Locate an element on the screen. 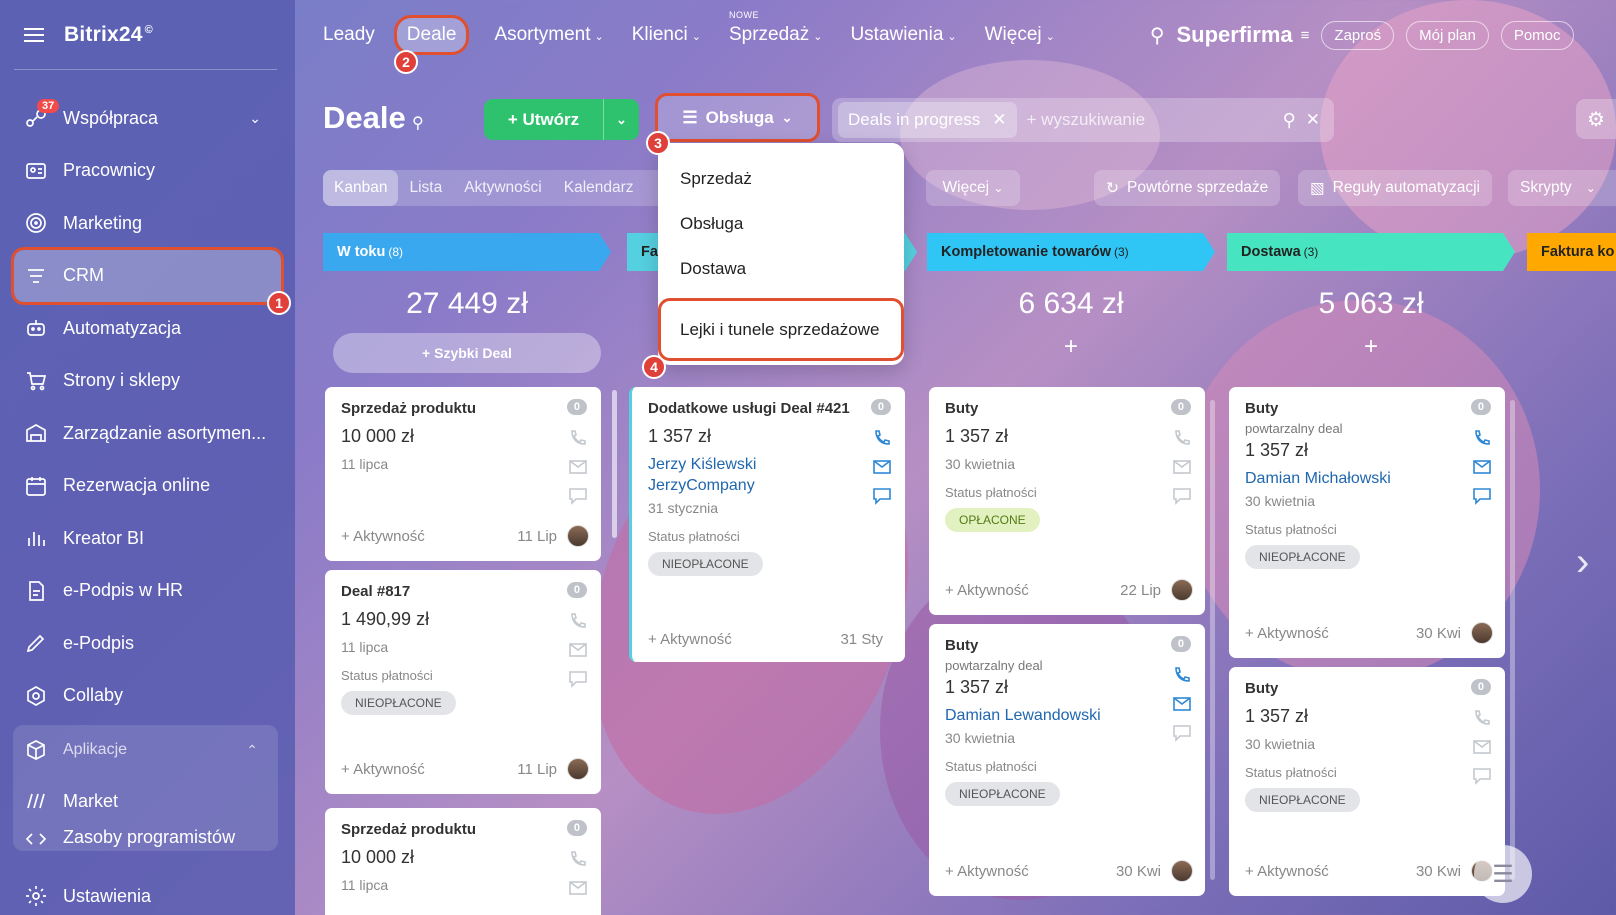 Image resolution: width=1616 pixels, height=915 pixels. scroll-right-arrow-icon: › is located at coordinates (1582, 562).